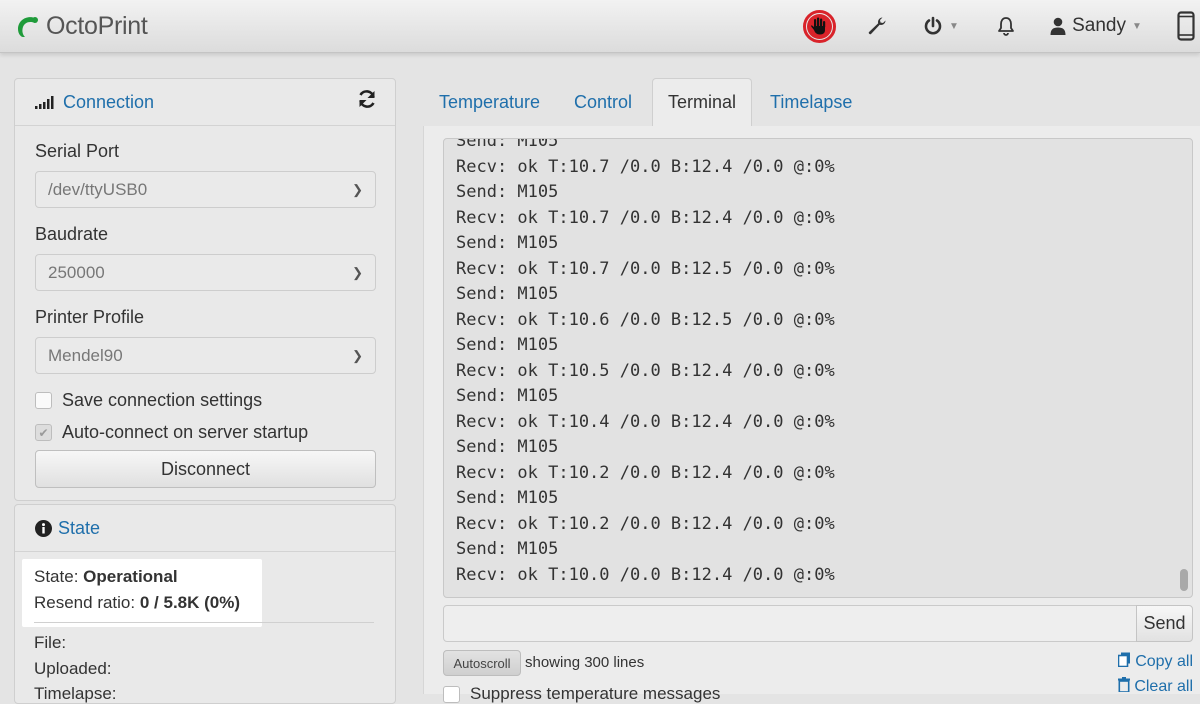 This screenshot has height=704, width=1200. I want to click on terminal-line: Recv: ok T:10.7 /0.0 B:12.5 /0.0 @:0%, so click(645, 268).